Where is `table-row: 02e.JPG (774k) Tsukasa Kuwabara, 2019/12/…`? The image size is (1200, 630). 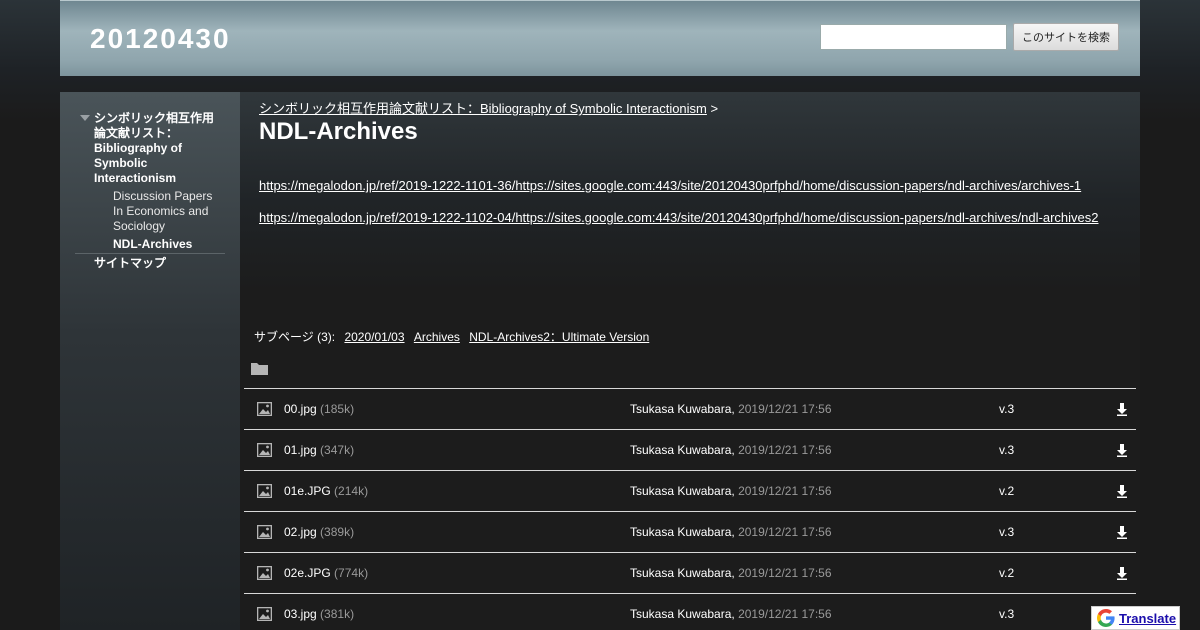
table-row: 02e.JPG (774k) Tsukasa Kuwabara, 2019/12/… is located at coordinates (690, 572).